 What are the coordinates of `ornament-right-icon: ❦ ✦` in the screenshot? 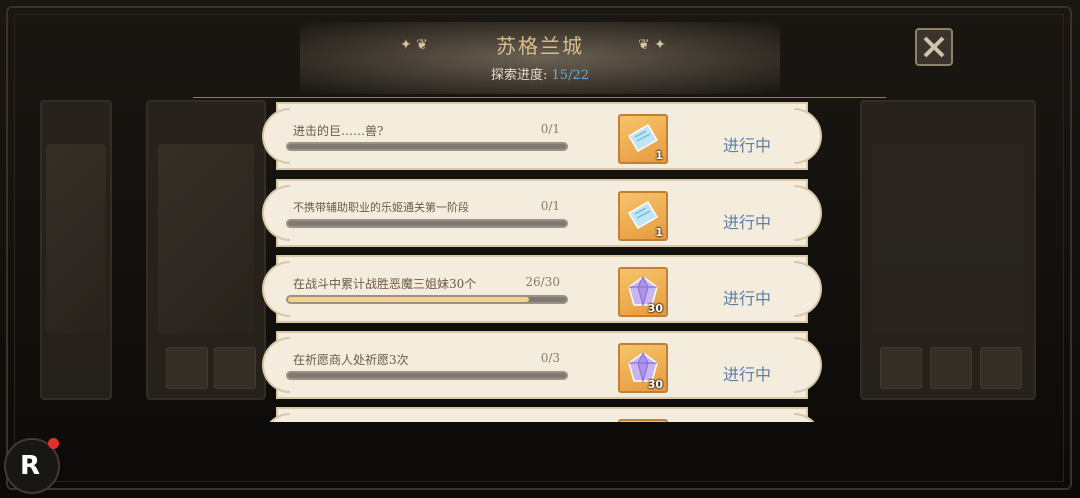 It's located at (652, 45).